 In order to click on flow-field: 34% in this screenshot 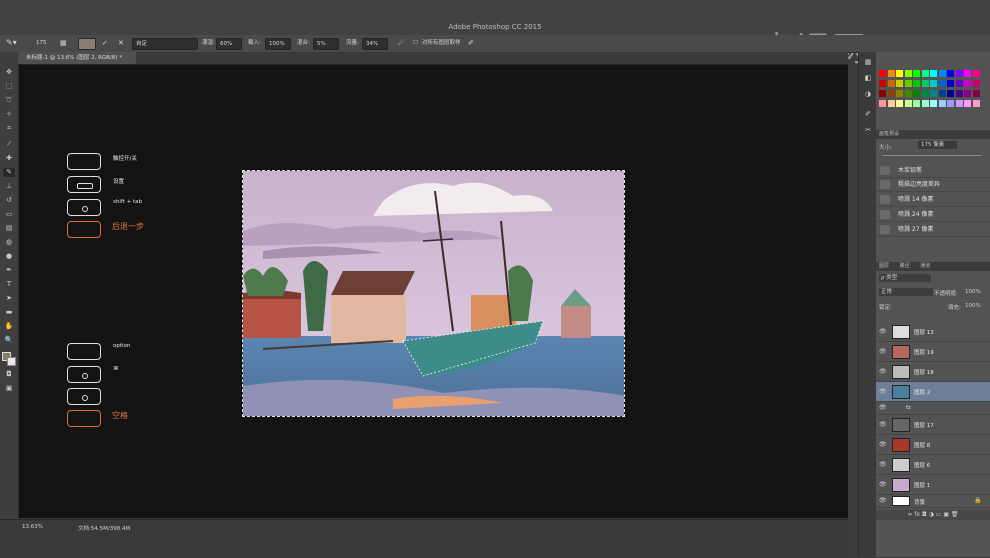, I will do `click(375, 44)`.